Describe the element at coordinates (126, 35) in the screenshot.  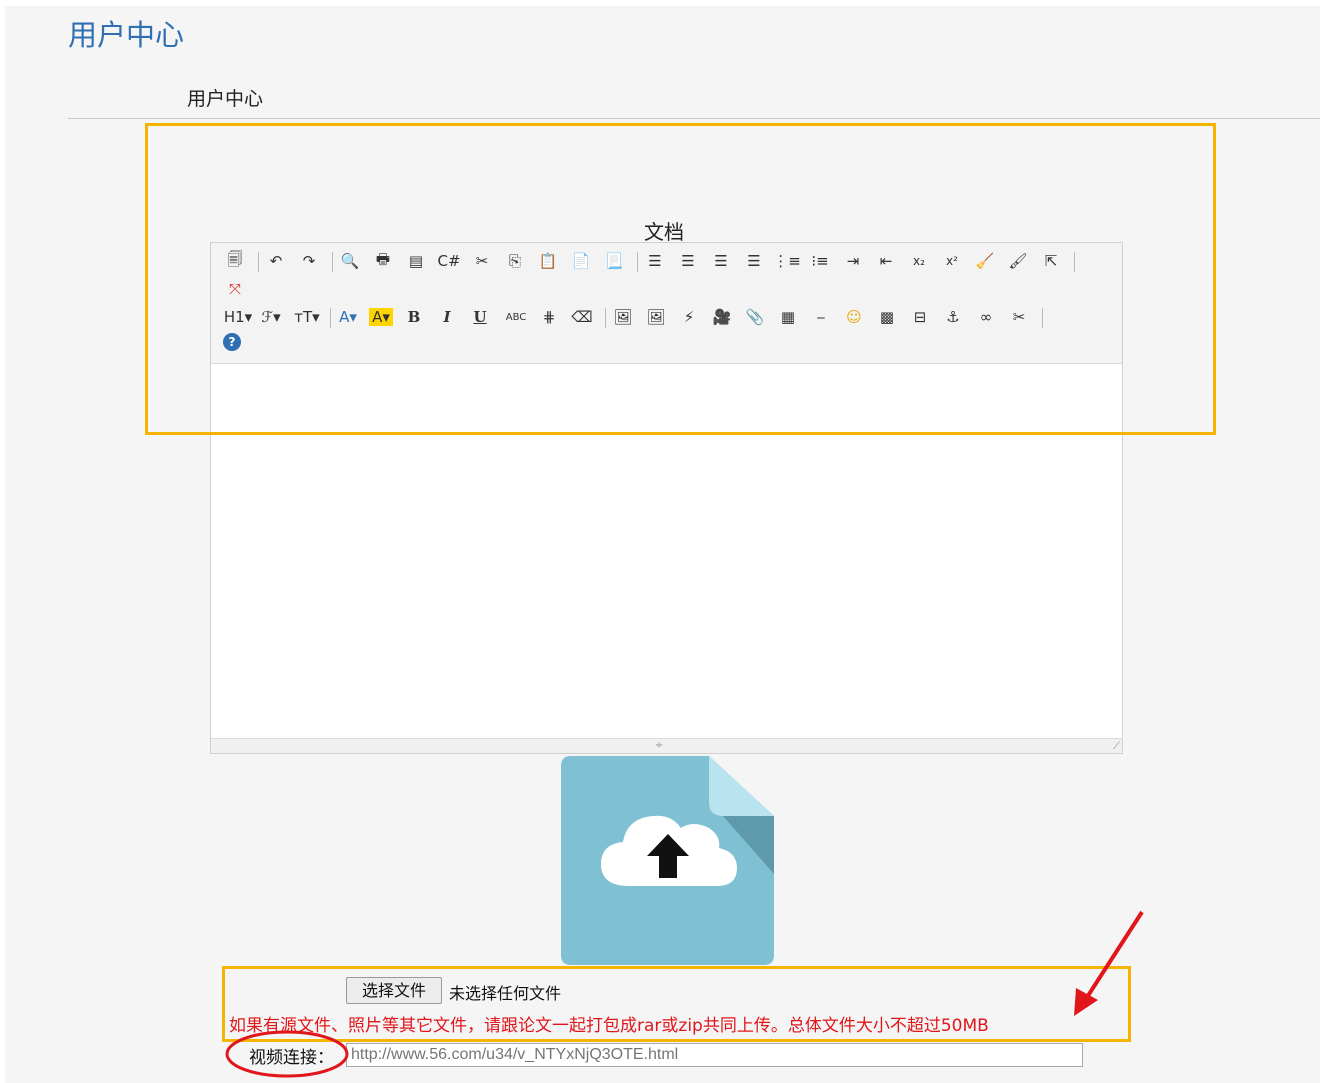
I see `page-title: 用户中心` at that location.